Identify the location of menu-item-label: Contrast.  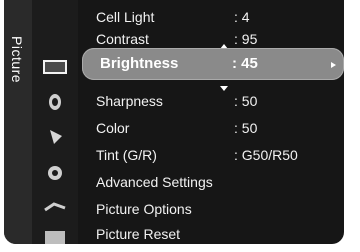
(122, 39).